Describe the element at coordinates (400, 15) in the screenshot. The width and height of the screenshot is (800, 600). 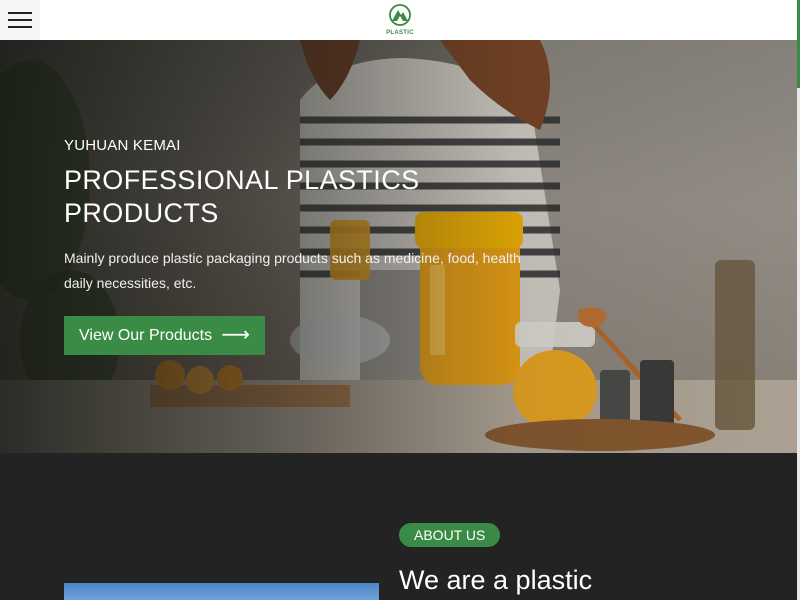
I see `mountain-logo-icon` at that location.